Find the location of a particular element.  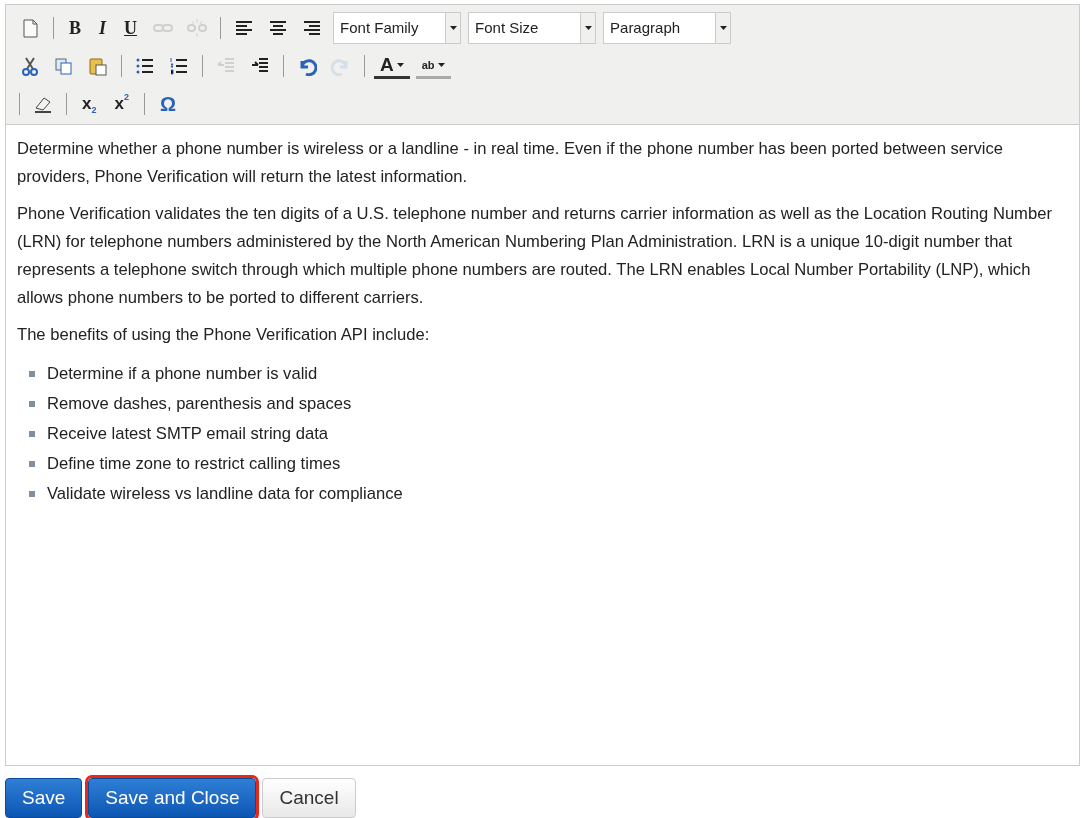

italic-button: I is located at coordinates (103, 28).